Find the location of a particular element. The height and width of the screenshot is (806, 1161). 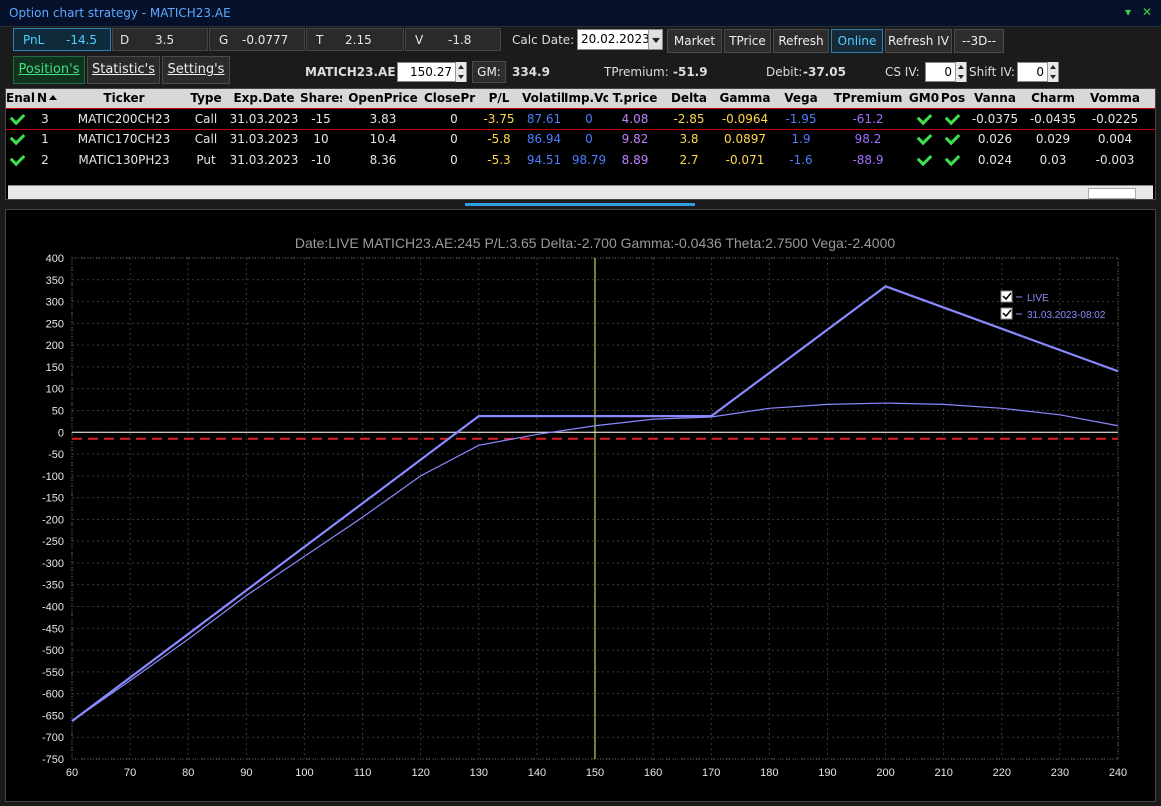

underlying-price-input: 150.27 is located at coordinates (432, 72).